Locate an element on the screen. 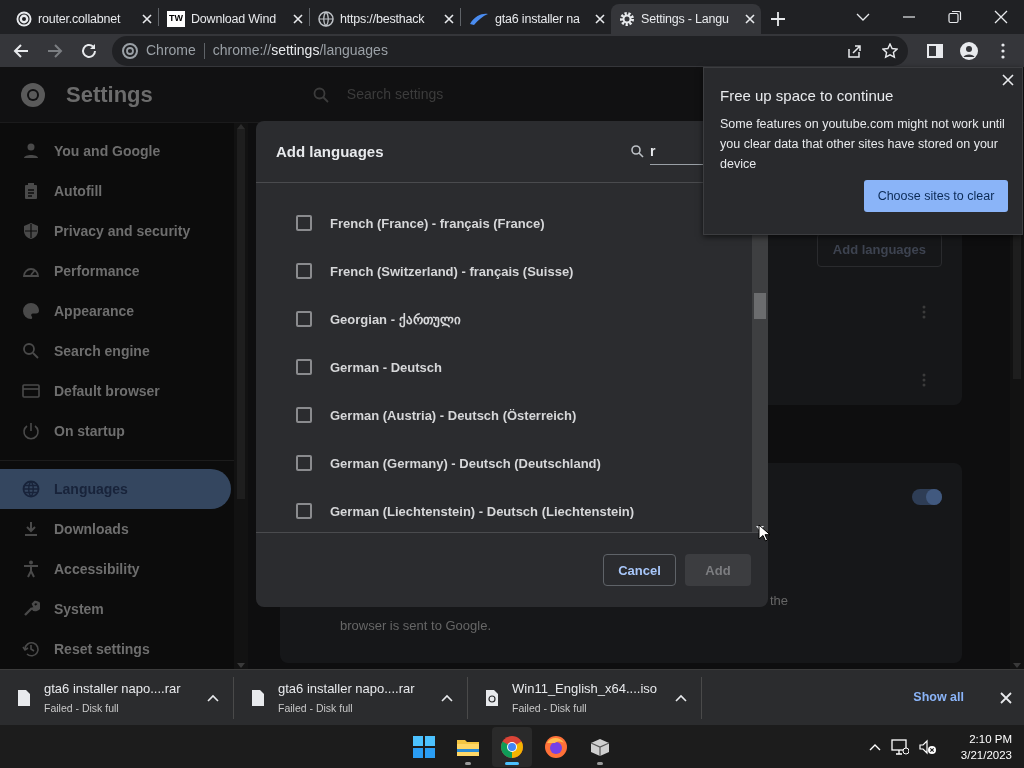  language-label: German (Liechtenstein) - Deutsch (Liechtenstein) is located at coordinates (482, 511).